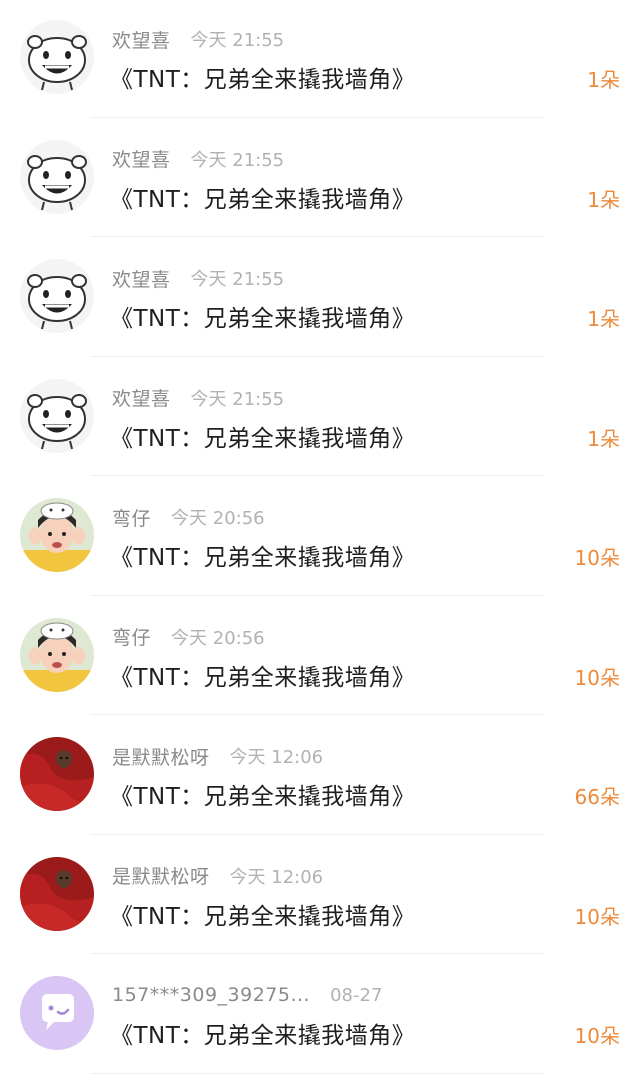 This screenshot has height=1076, width=640. Describe the element at coordinates (597, 797) in the screenshot. I see `flower-count: 66朵` at that location.